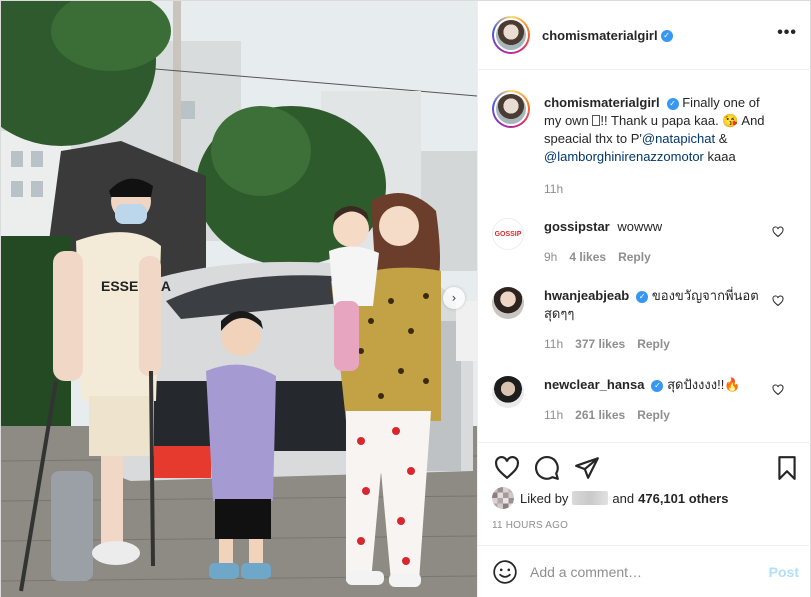 The image size is (811, 597). I want to click on author-avatar, so click(511, 35).